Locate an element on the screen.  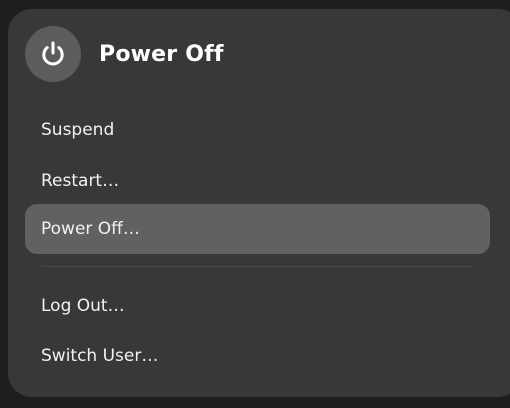
power-icon-glyph is located at coordinates (53, 53).